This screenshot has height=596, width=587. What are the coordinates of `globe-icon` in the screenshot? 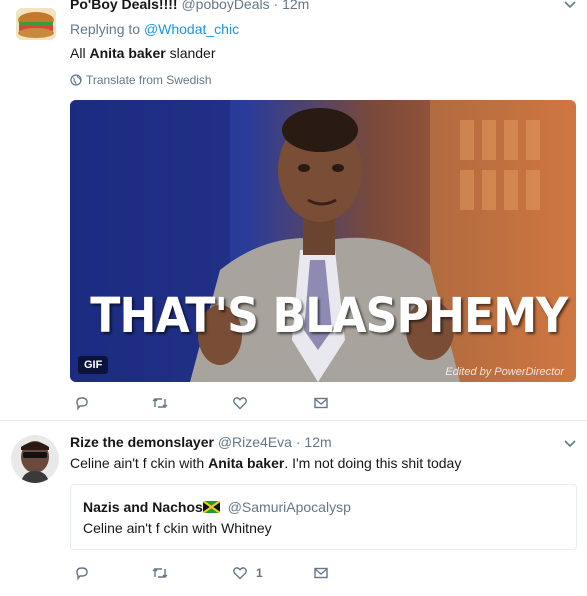 It's located at (76, 80).